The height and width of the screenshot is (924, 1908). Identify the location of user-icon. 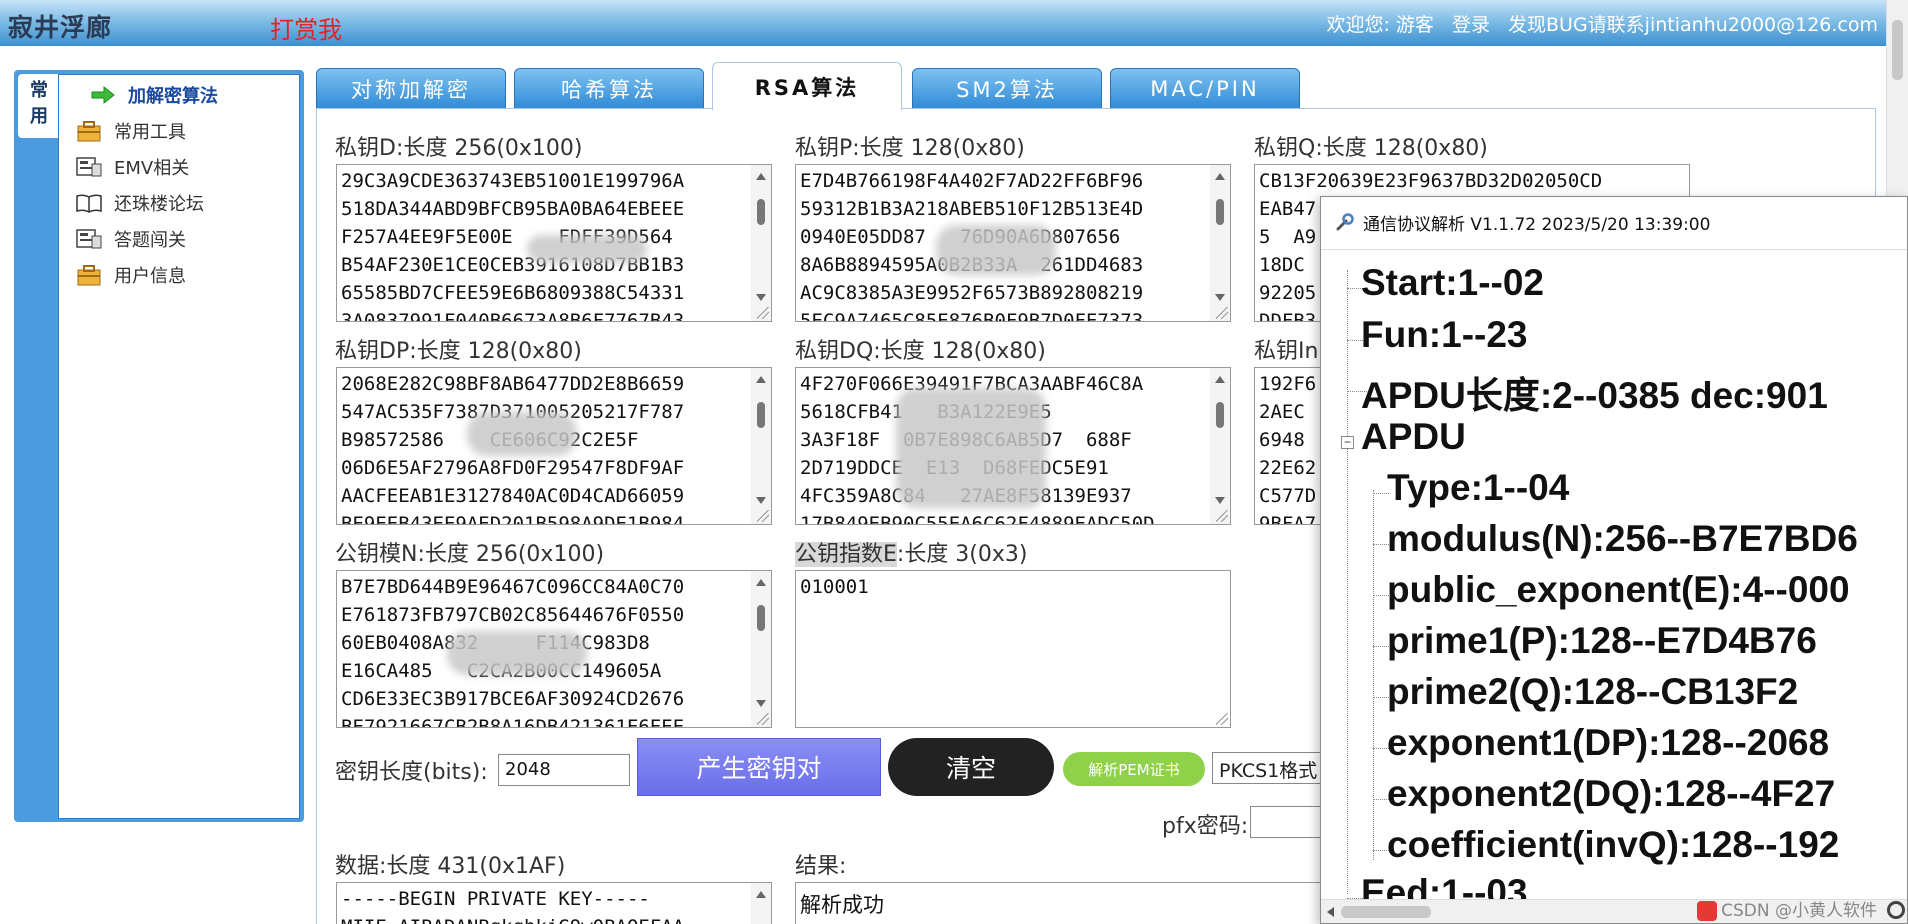
(89, 275).